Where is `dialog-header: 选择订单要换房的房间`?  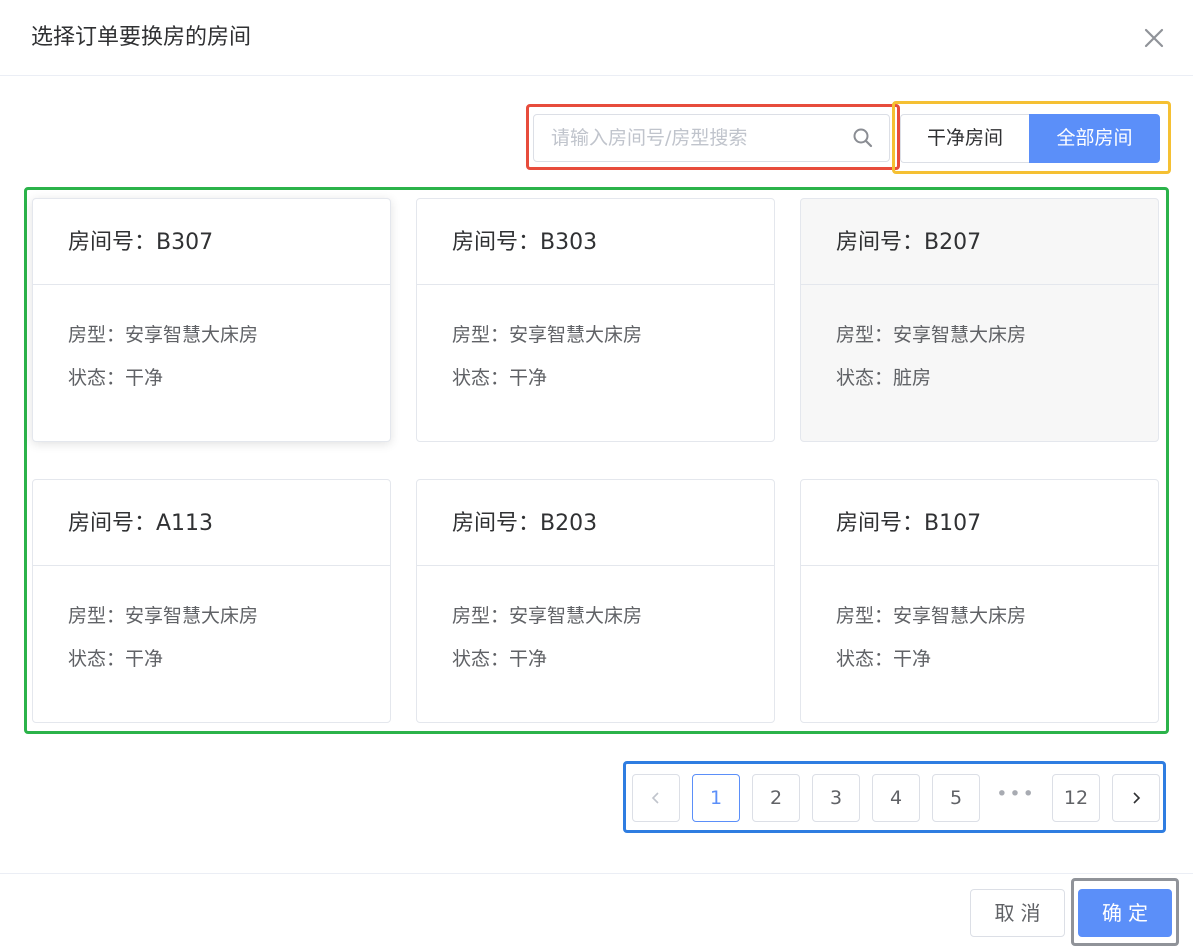
dialog-header: 选择订单要换房的房间 is located at coordinates (596, 38).